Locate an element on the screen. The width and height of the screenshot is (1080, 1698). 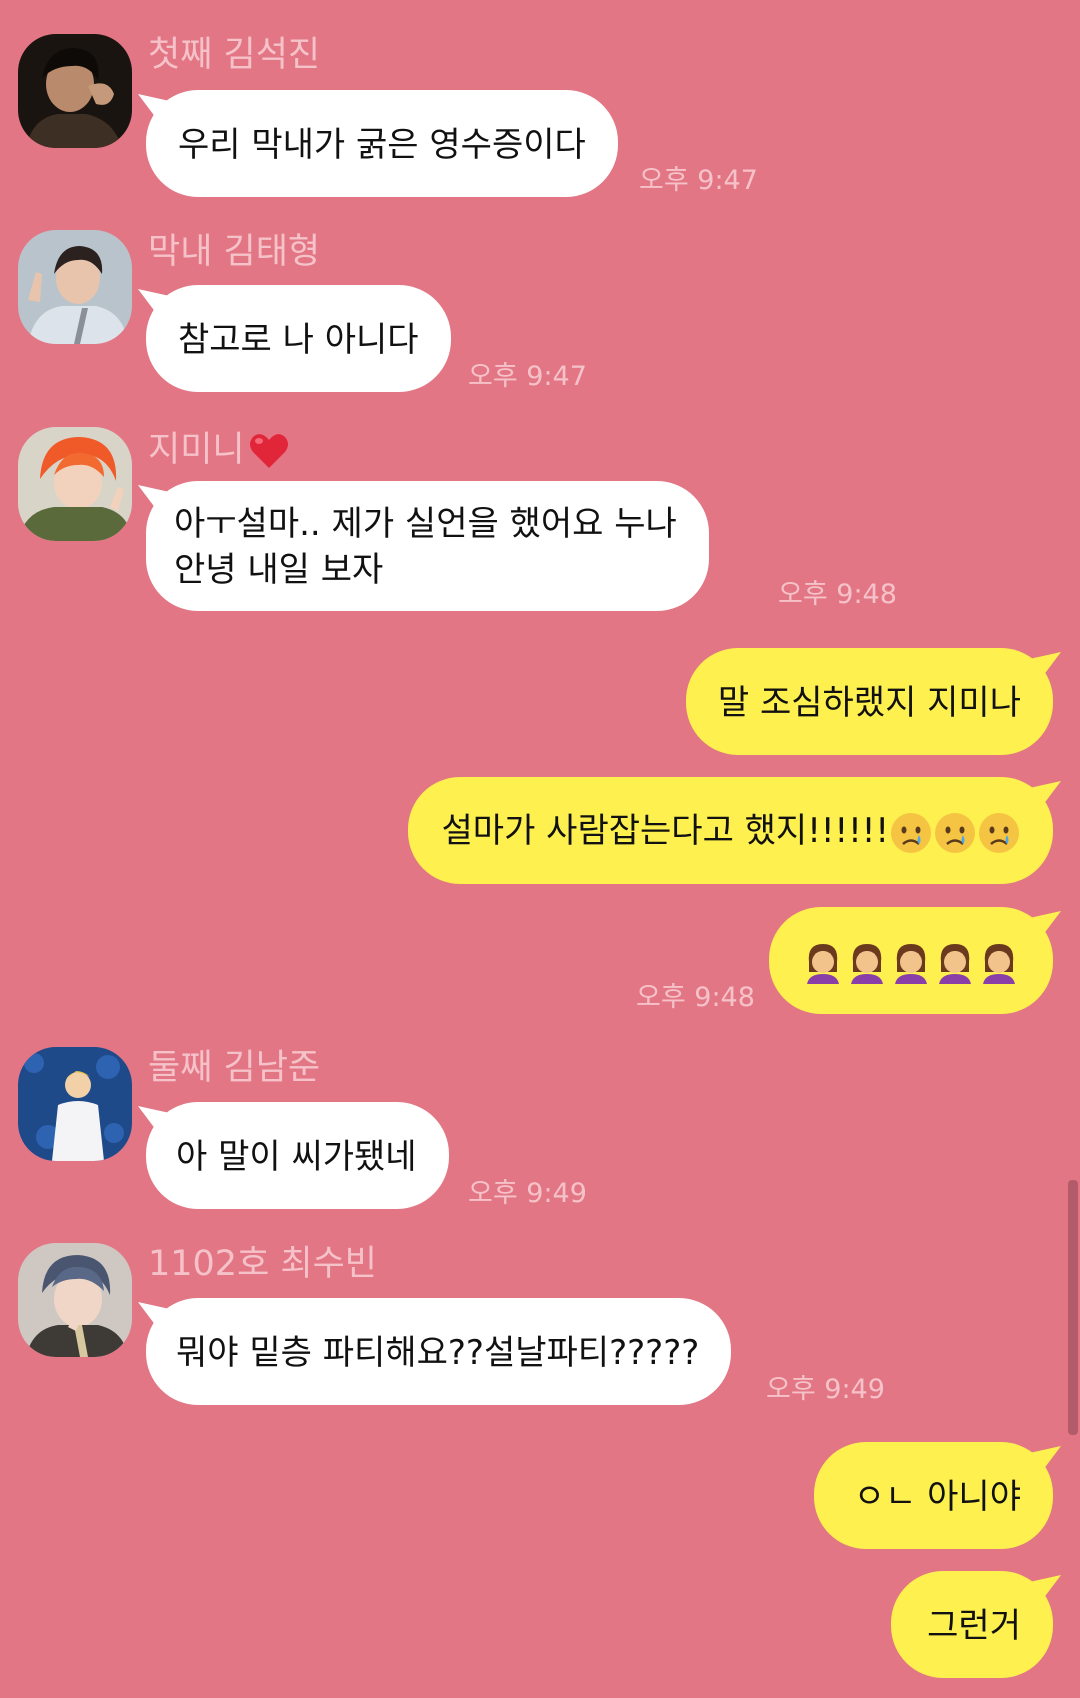
incoming-message-bubble: 아 말이 씨가됐네 is located at coordinates (297, 1155).